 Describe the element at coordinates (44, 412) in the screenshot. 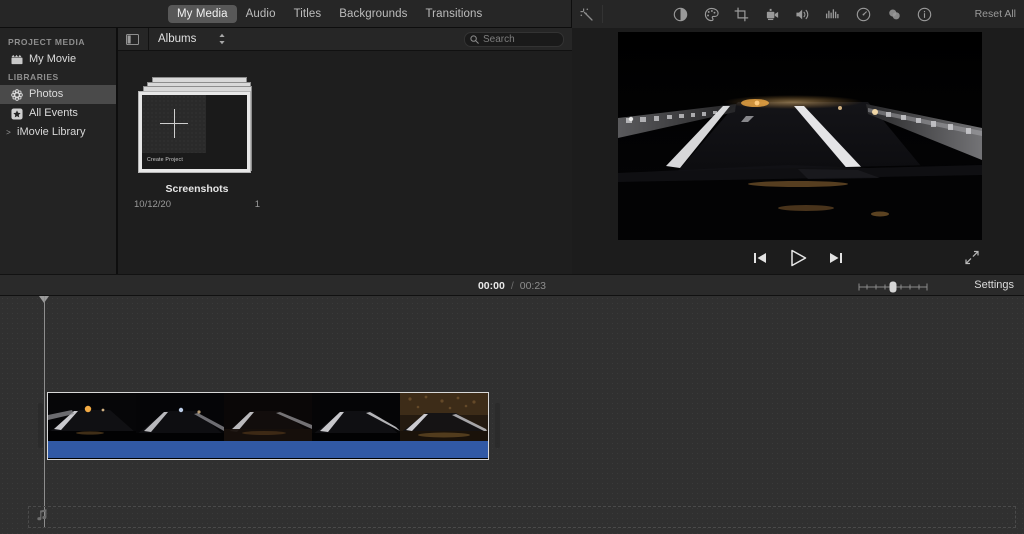

I see `playhead` at that location.